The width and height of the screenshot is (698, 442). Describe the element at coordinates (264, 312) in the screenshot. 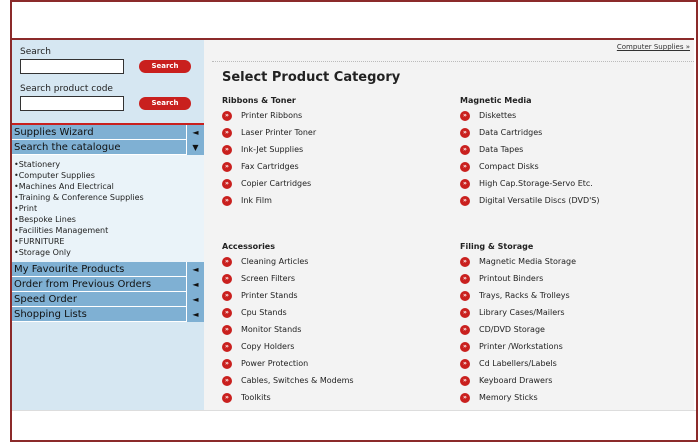

I see `category-link-label: Cpu Stands` at that location.